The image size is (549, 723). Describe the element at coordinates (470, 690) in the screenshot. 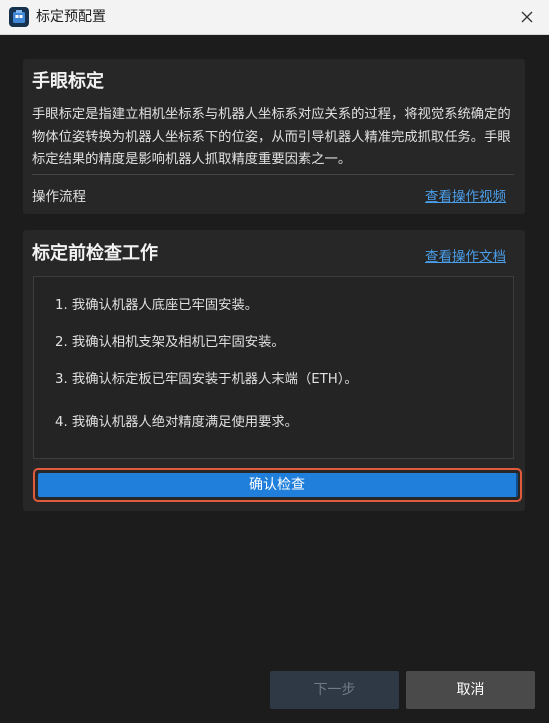

I see `cancel-button: 取消` at that location.